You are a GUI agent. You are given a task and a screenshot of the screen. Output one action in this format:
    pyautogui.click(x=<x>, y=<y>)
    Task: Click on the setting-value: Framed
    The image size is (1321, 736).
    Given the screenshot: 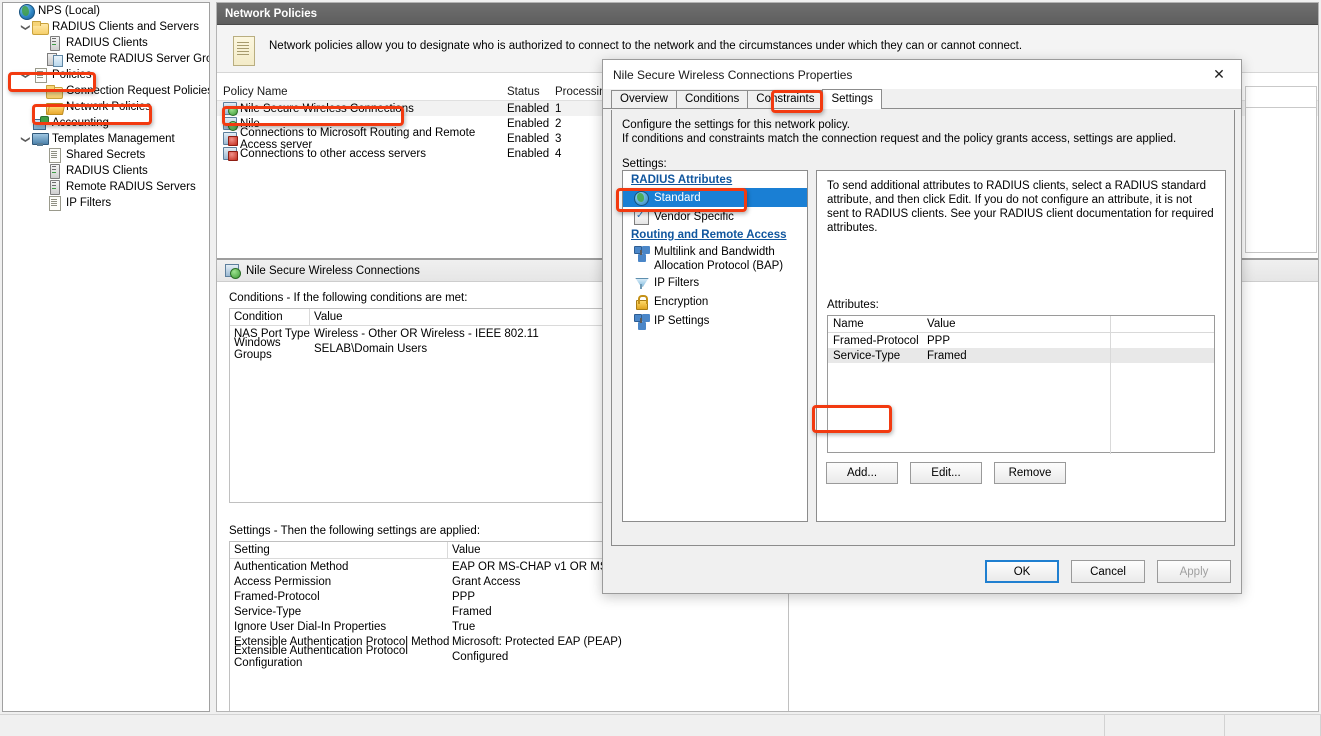 What is the action you would take?
    pyautogui.click(x=472, y=611)
    